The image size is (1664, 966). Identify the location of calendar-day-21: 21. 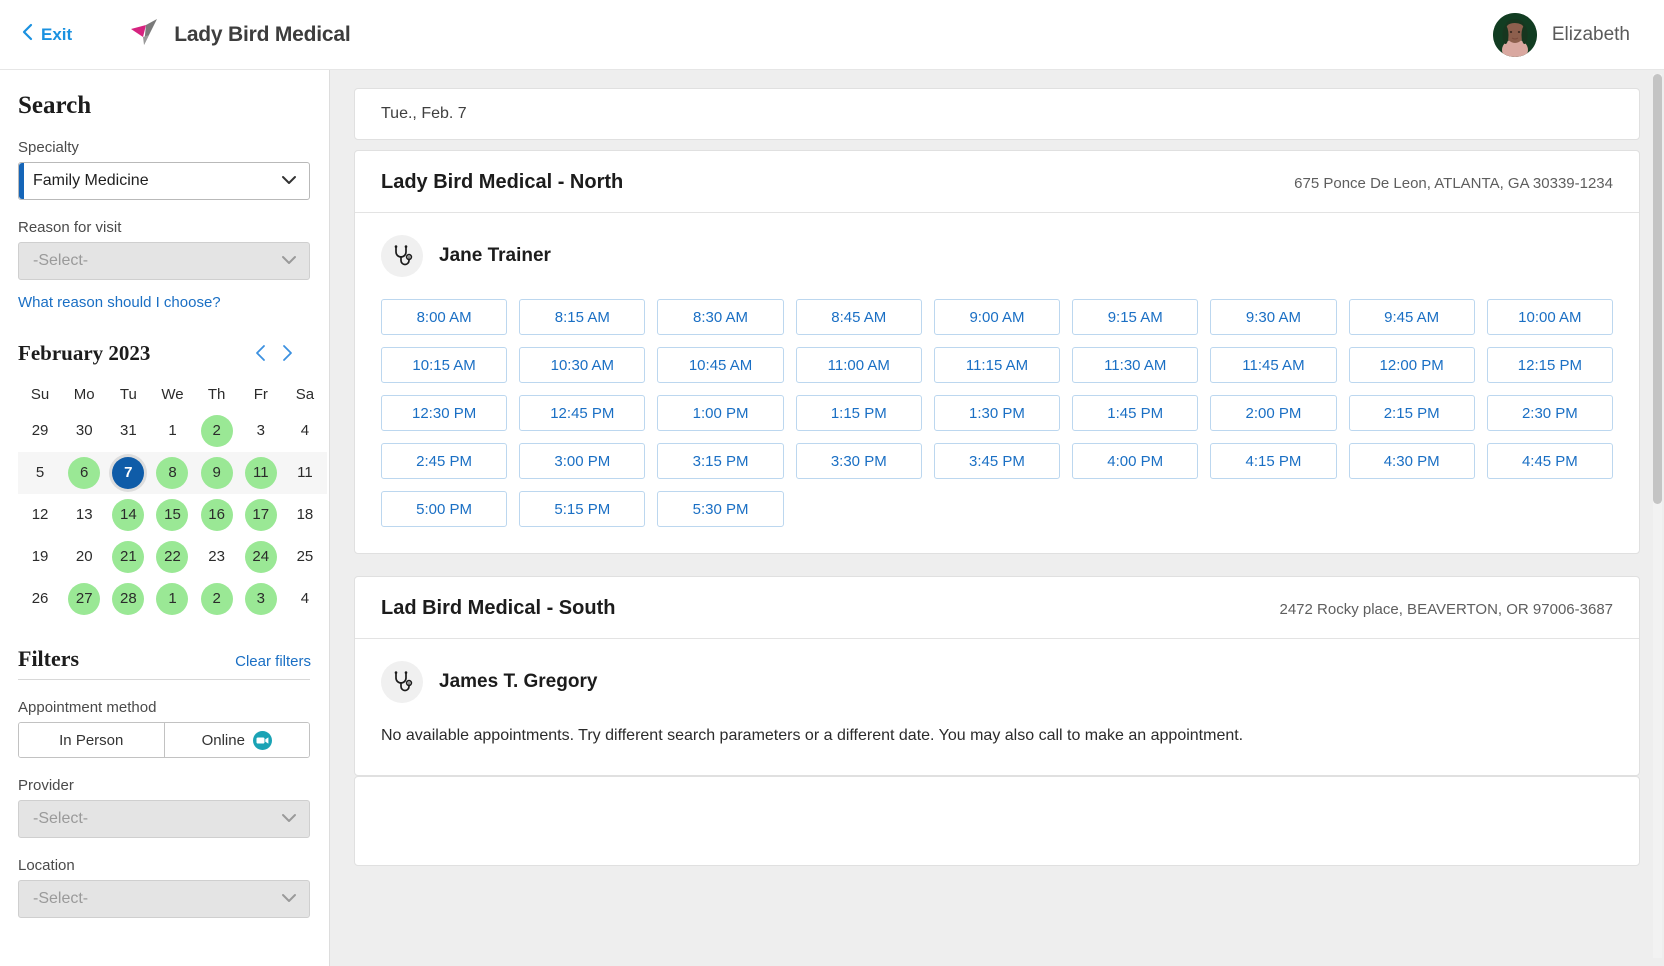
(128, 557).